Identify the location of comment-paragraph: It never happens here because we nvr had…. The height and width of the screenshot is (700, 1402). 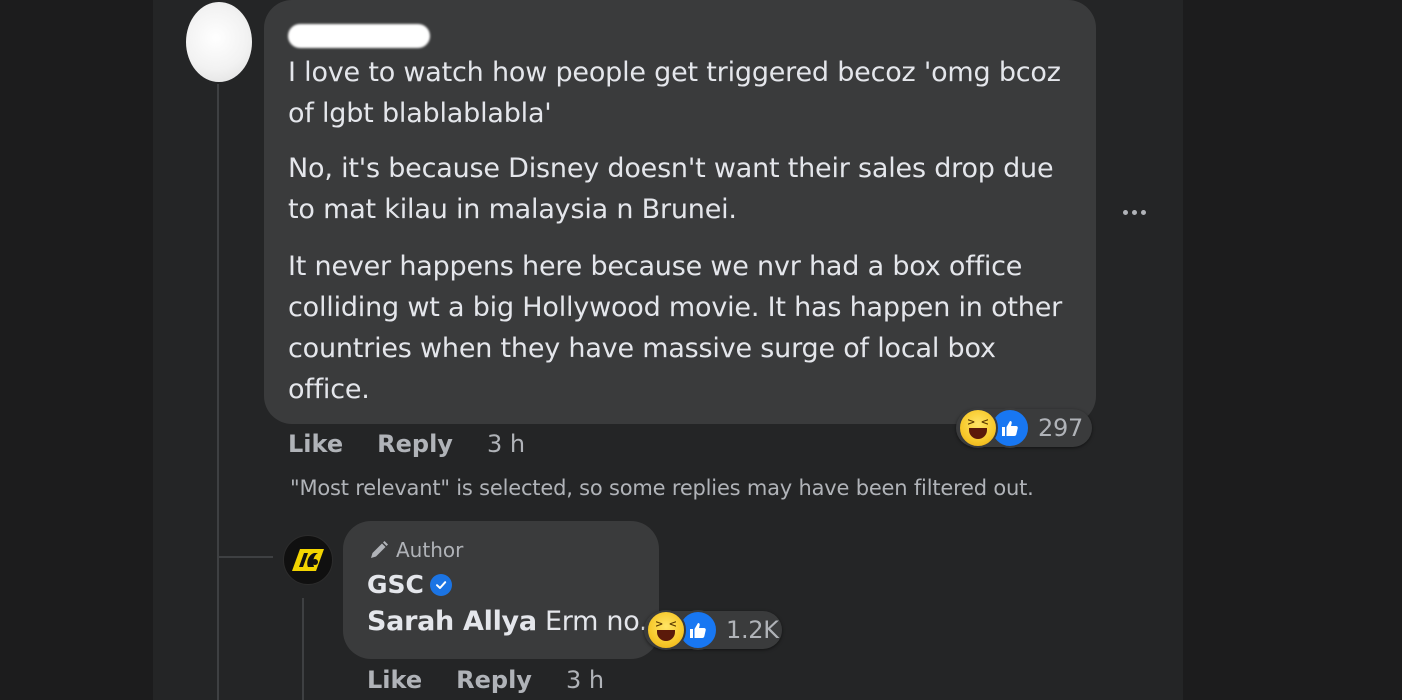
(675, 328).